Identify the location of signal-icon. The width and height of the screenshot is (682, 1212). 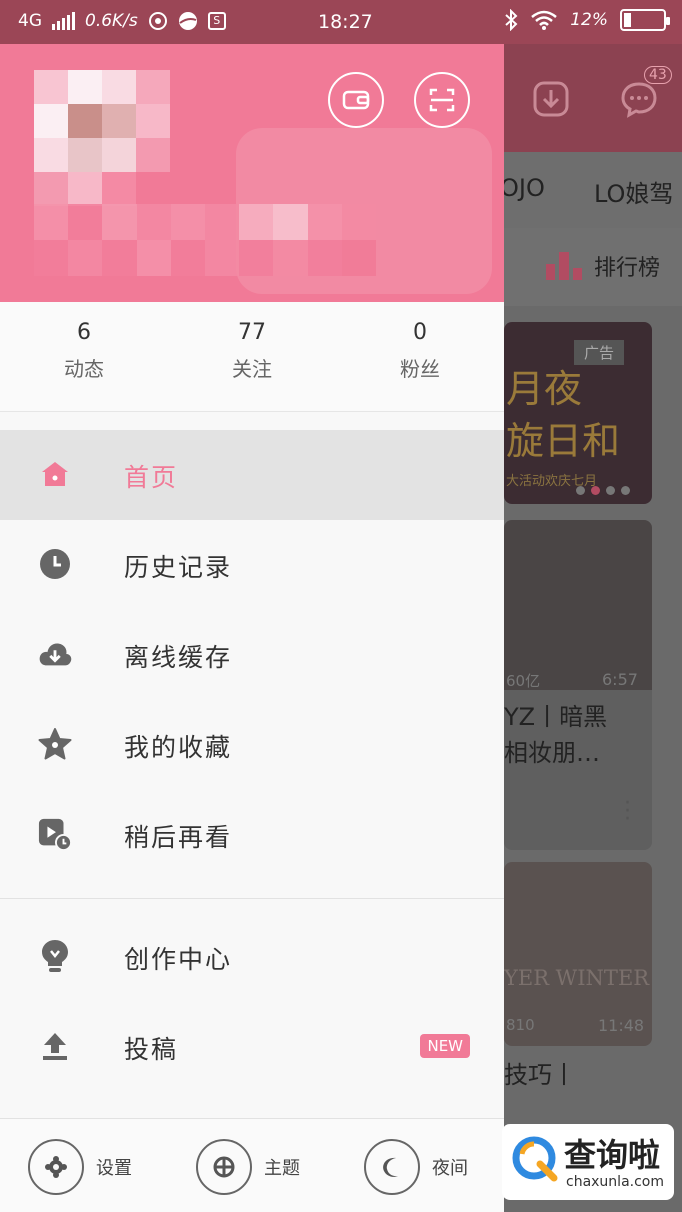
(63, 21).